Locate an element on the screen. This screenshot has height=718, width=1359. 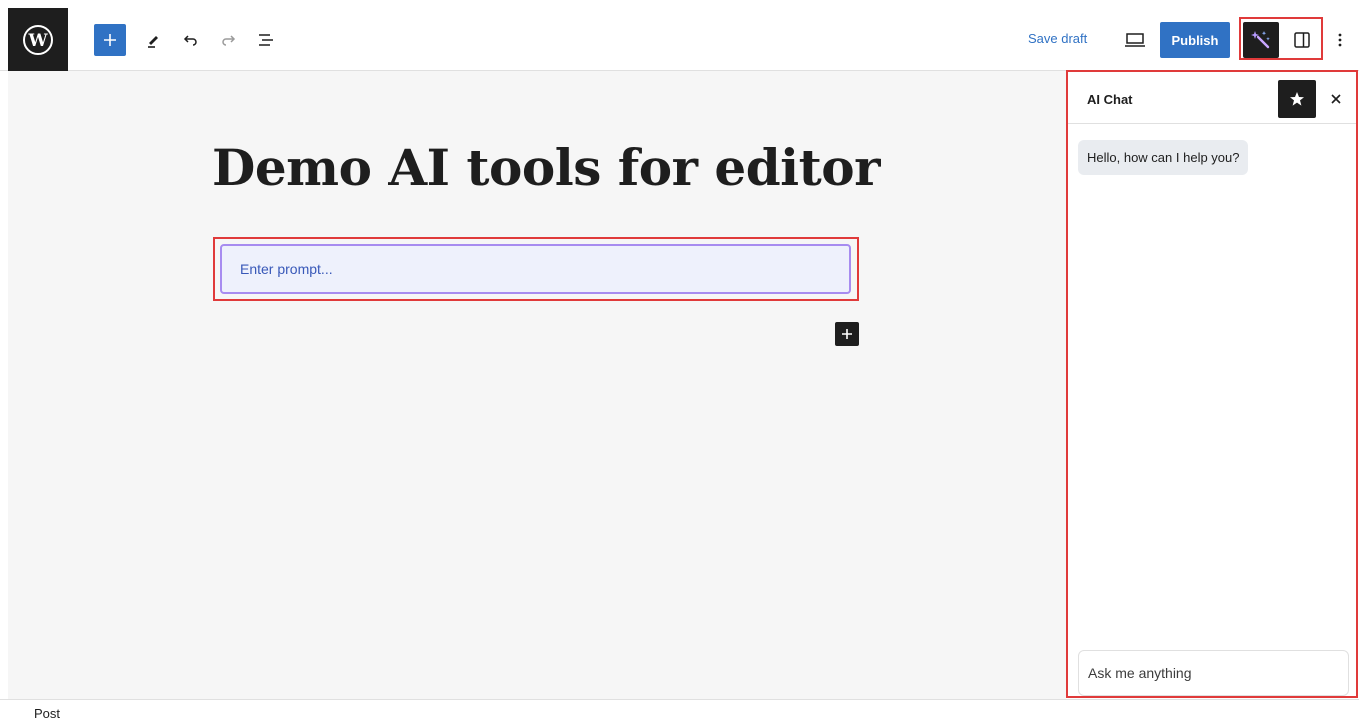
pencil-icon is located at coordinates (153, 42).